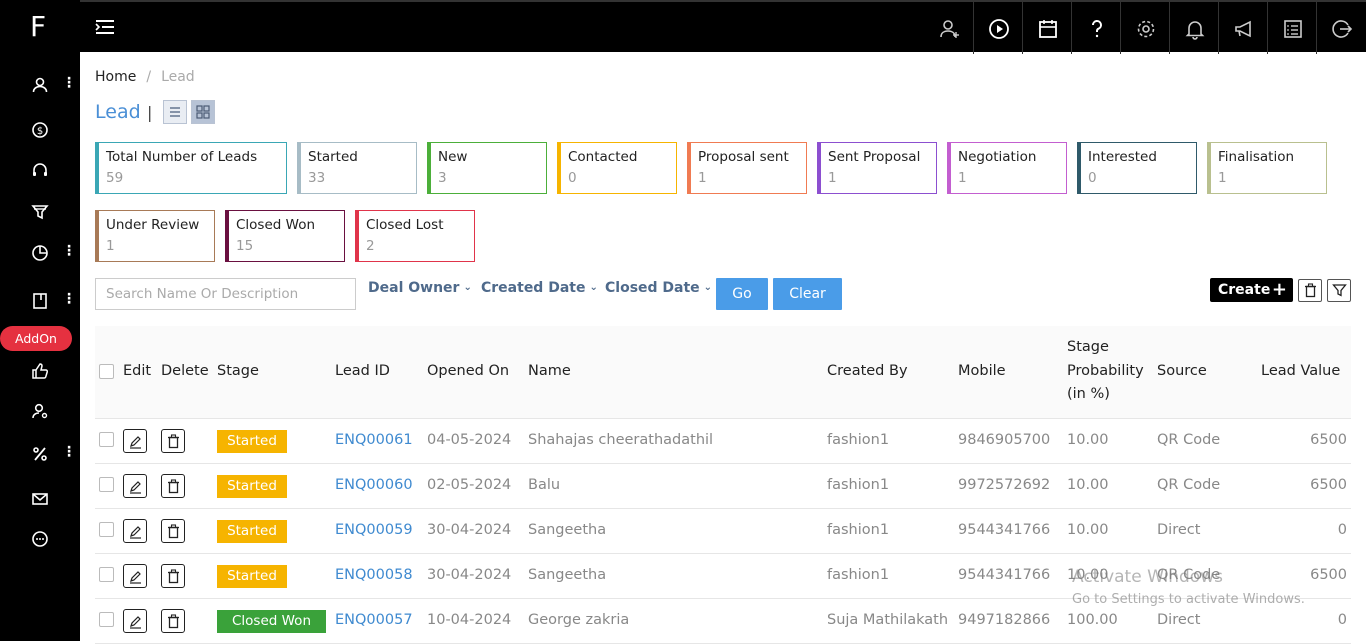 The height and width of the screenshot is (644, 1366). Describe the element at coordinates (1339, 290) in the screenshot. I see `advanced-filter-button` at that location.